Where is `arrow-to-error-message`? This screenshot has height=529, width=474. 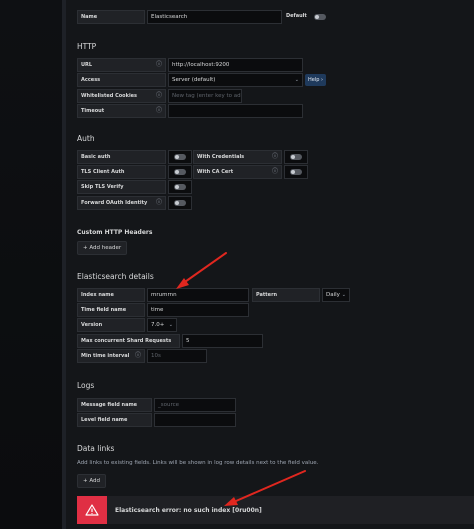
arrow-to-error-message is located at coordinates (265, 488).